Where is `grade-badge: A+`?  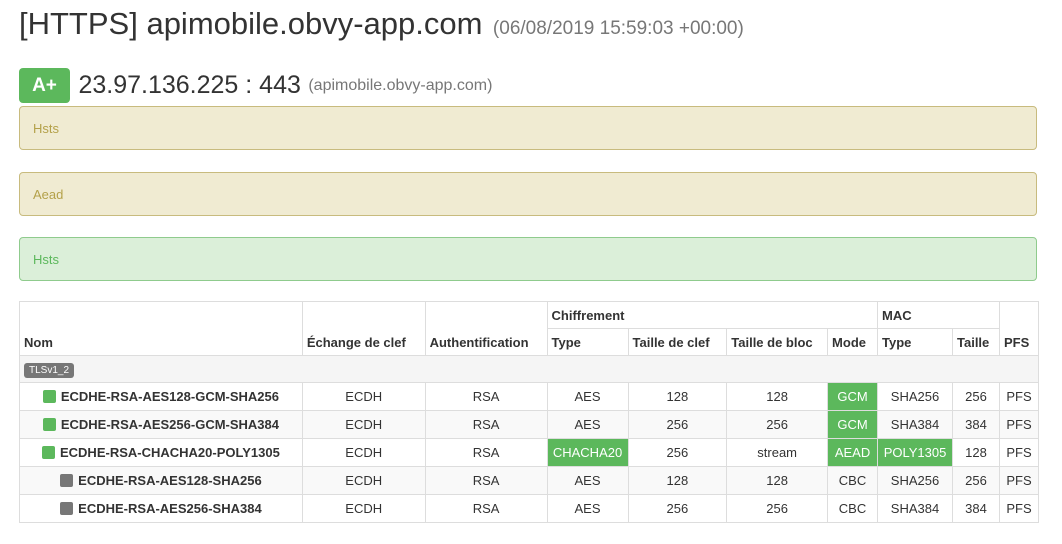 grade-badge: A+ is located at coordinates (44, 85).